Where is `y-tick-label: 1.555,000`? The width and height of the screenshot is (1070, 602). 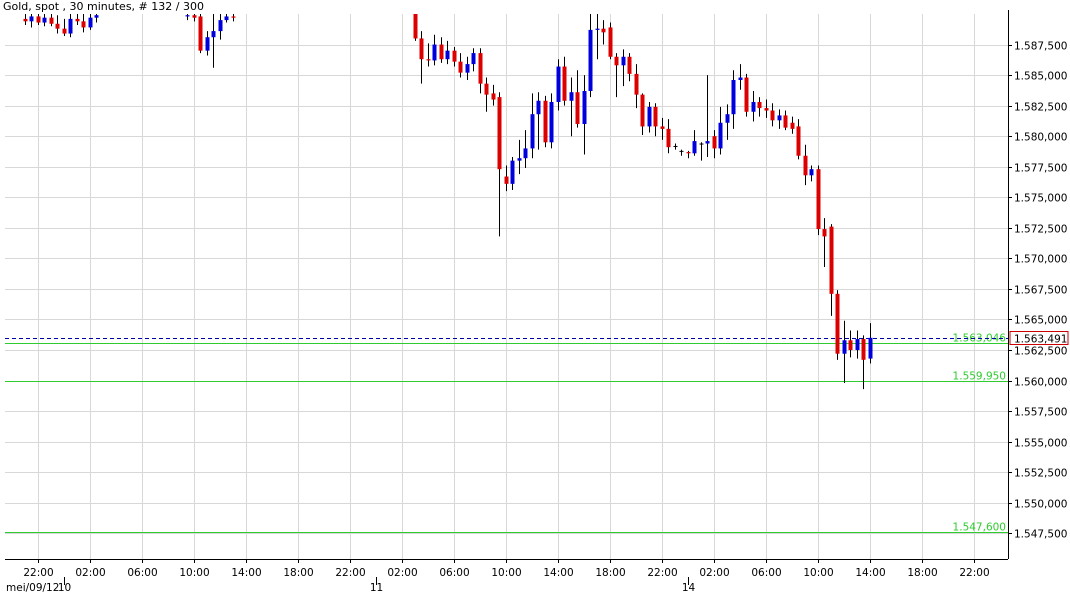
y-tick-label: 1.555,000 is located at coordinates (1040, 444).